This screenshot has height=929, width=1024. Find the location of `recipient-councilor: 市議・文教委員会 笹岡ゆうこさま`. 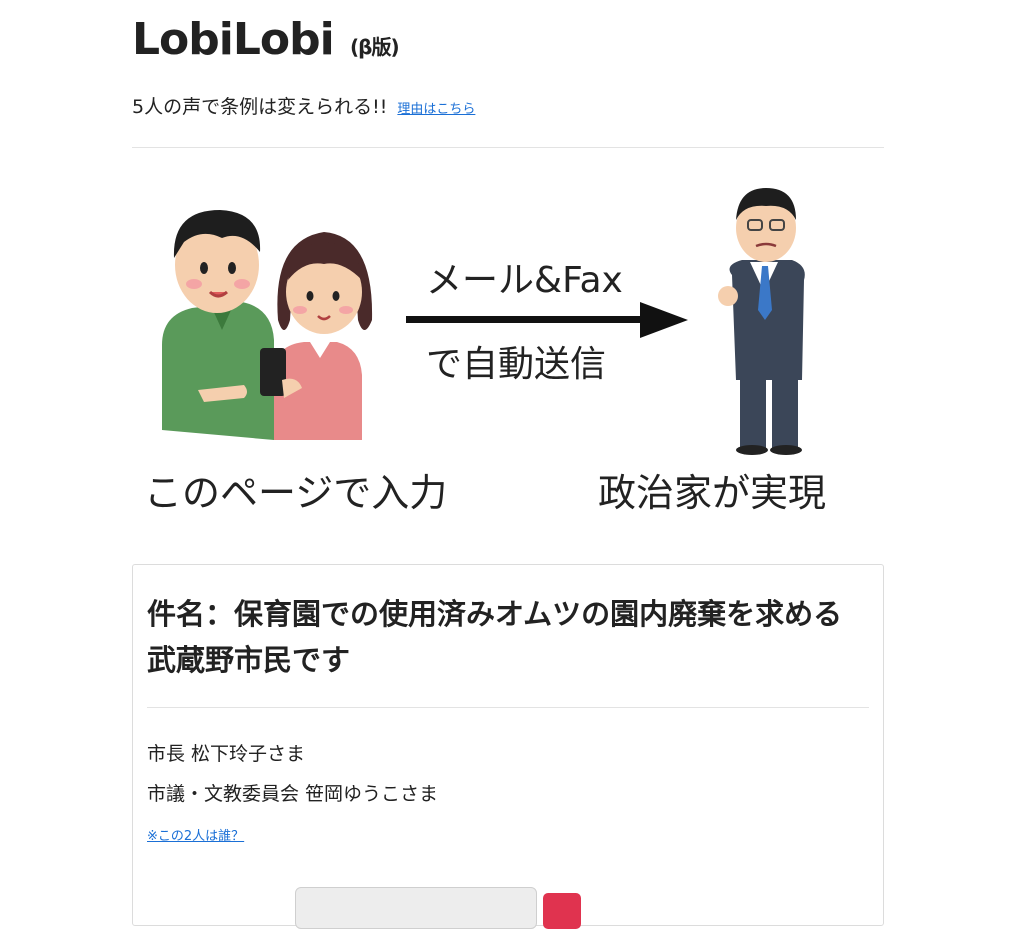

recipient-councilor: 市議・文教委員会 笹岡ゆうこさま is located at coordinates (293, 794).